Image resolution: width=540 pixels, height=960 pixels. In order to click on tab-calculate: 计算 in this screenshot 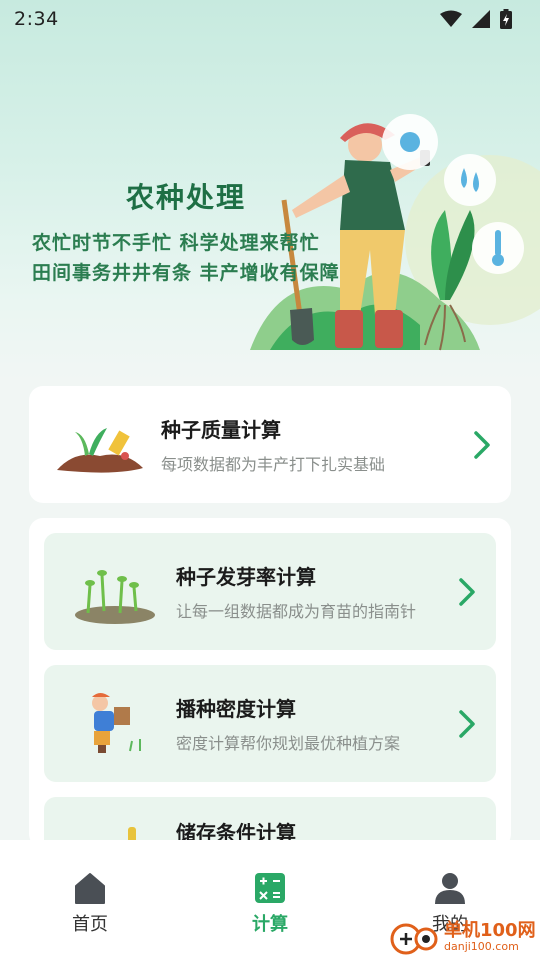, I will do `click(270, 903)`.